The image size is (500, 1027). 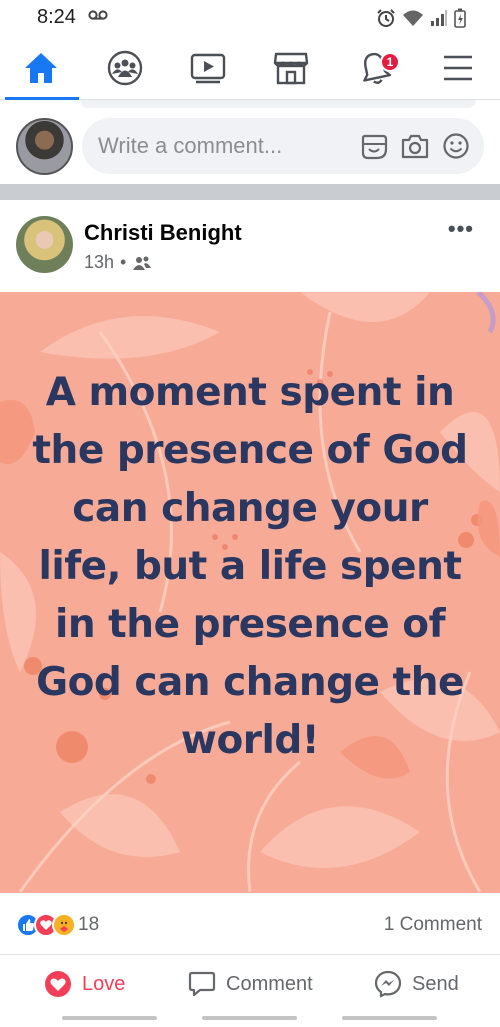 I want to click on camera-icon, so click(x=415, y=146).